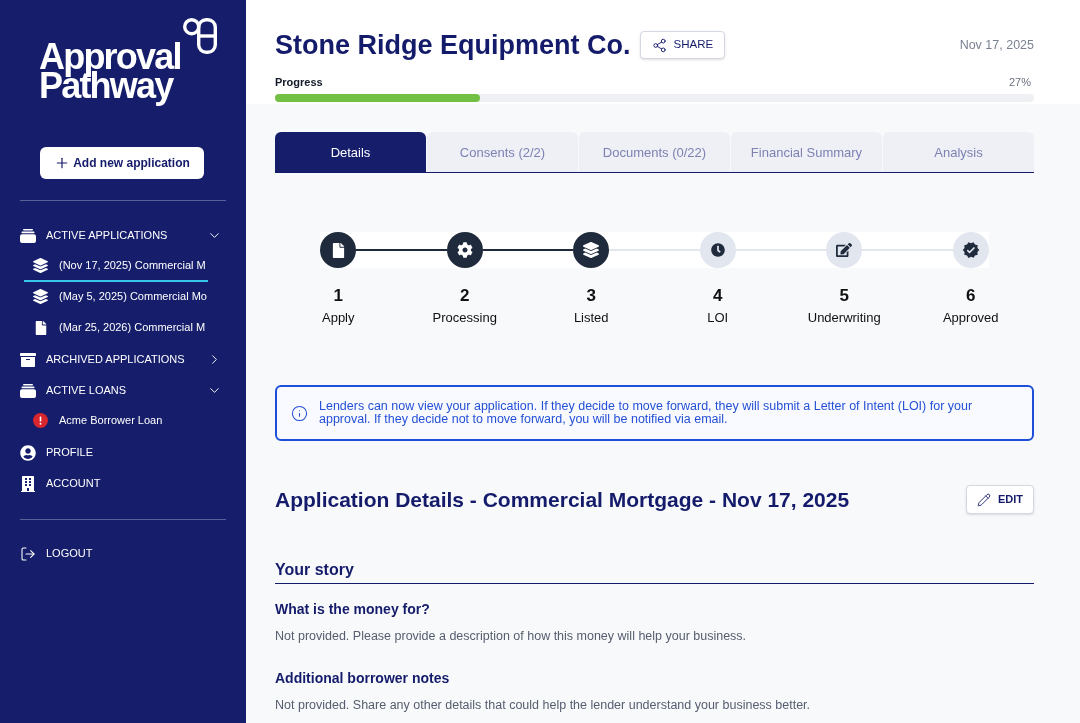  What do you see at coordinates (591, 296) in the screenshot?
I see `step-number: 3` at bounding box center [591, 296].